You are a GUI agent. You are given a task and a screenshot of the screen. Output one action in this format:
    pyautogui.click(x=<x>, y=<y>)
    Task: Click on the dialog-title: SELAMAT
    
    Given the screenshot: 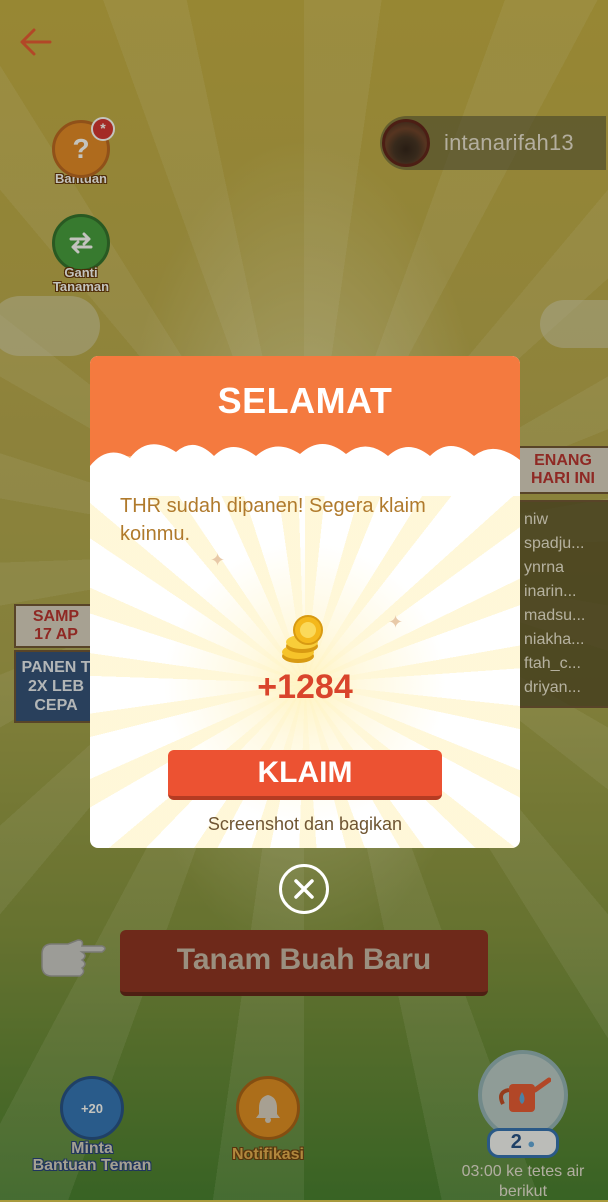 What is the action you would take?
    pyautogui.click(x=305, y=400)
    